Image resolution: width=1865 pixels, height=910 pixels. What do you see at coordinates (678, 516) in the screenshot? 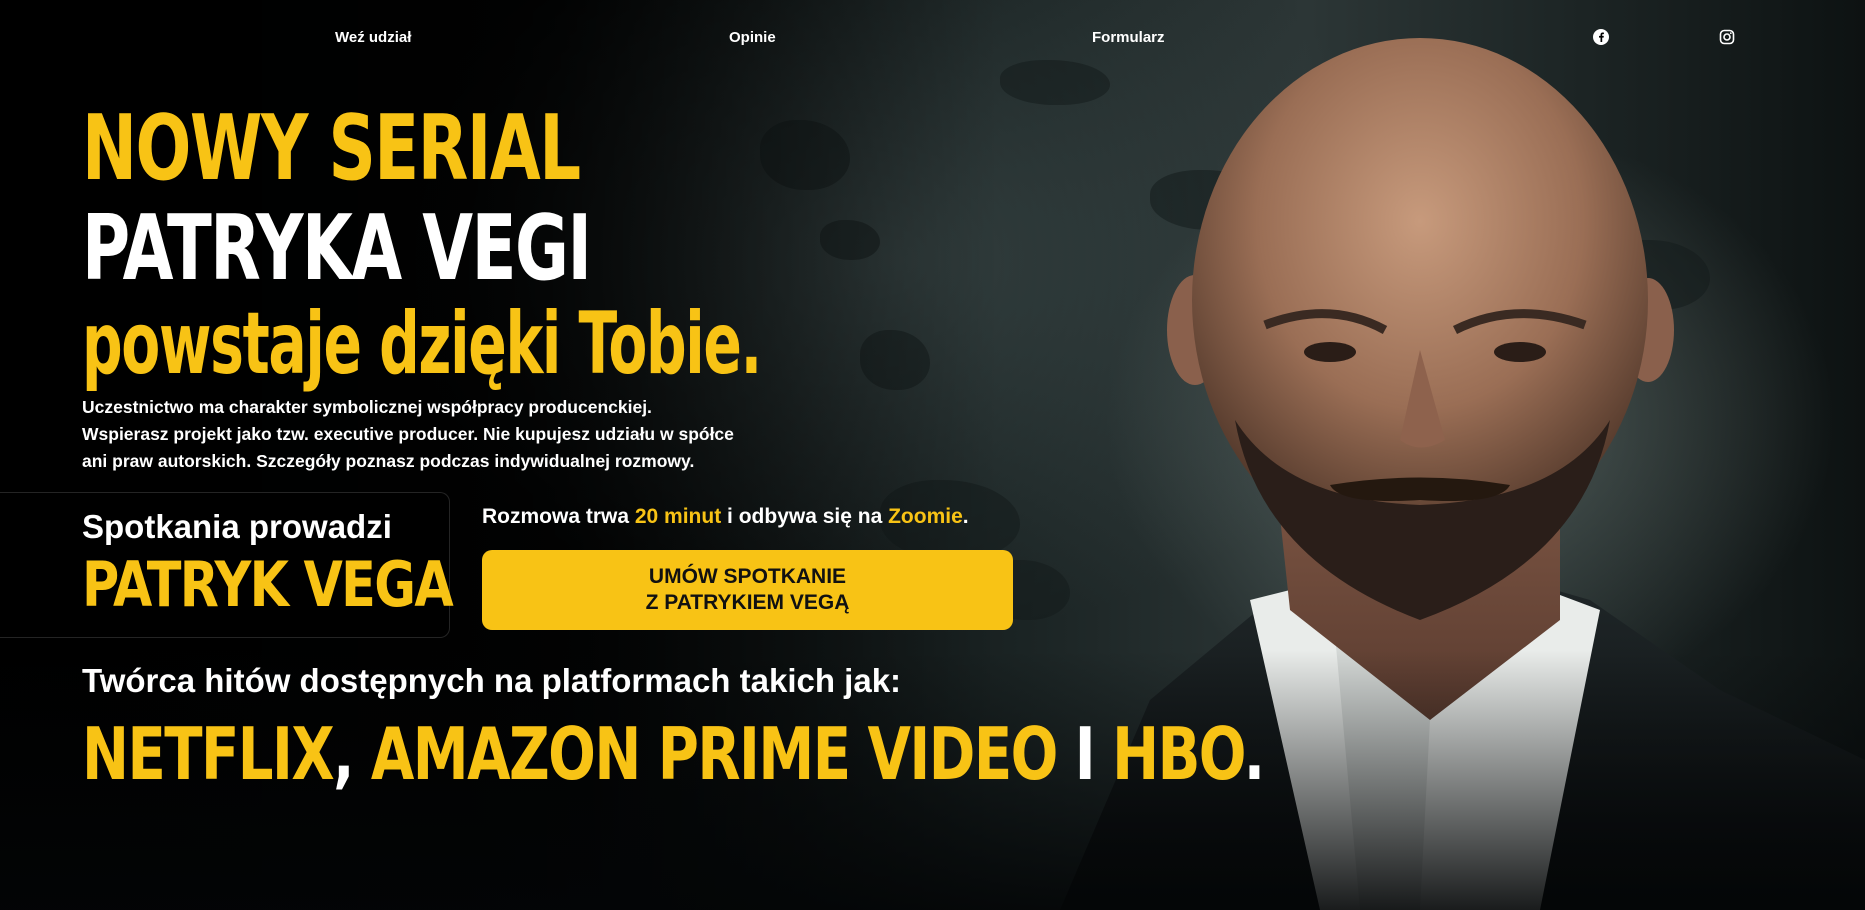
I see `meeting-duration: 20 minut` at bounding box center [678, 516].